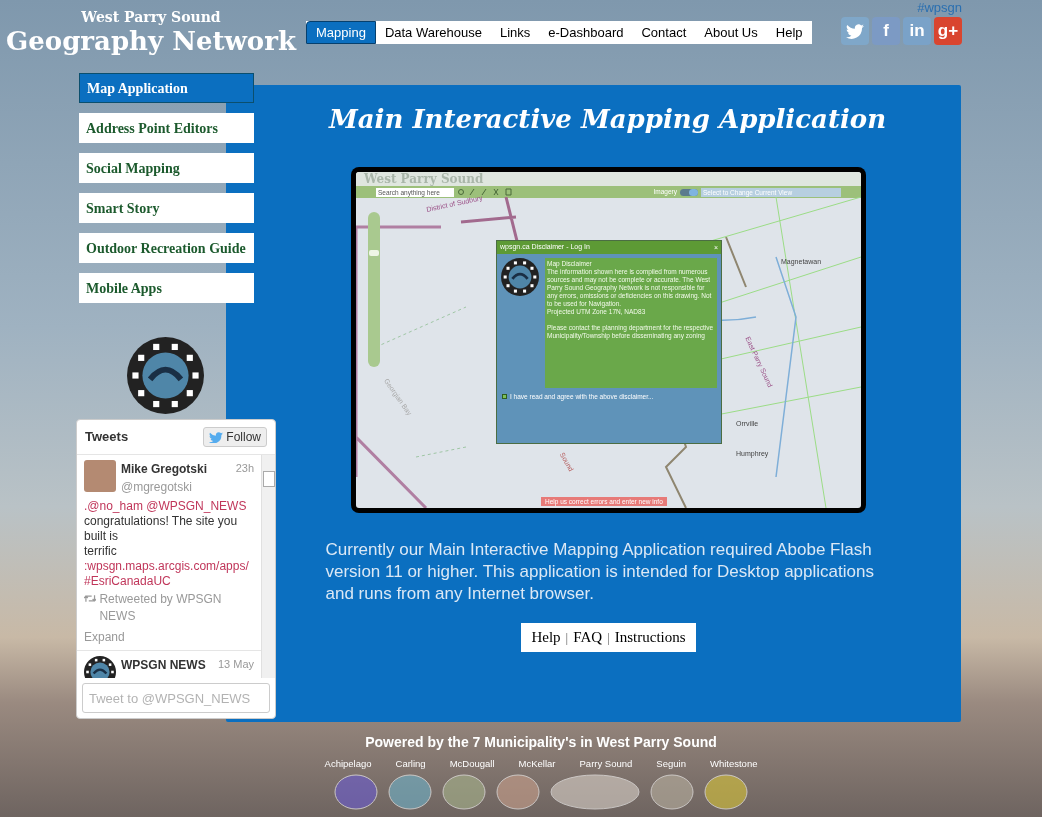 Image resolution: width=1042 pixels, height=817 pixels. I want to click on tweet-link: .@no_ham @WPSGN_NEWS, so click(165, 506).